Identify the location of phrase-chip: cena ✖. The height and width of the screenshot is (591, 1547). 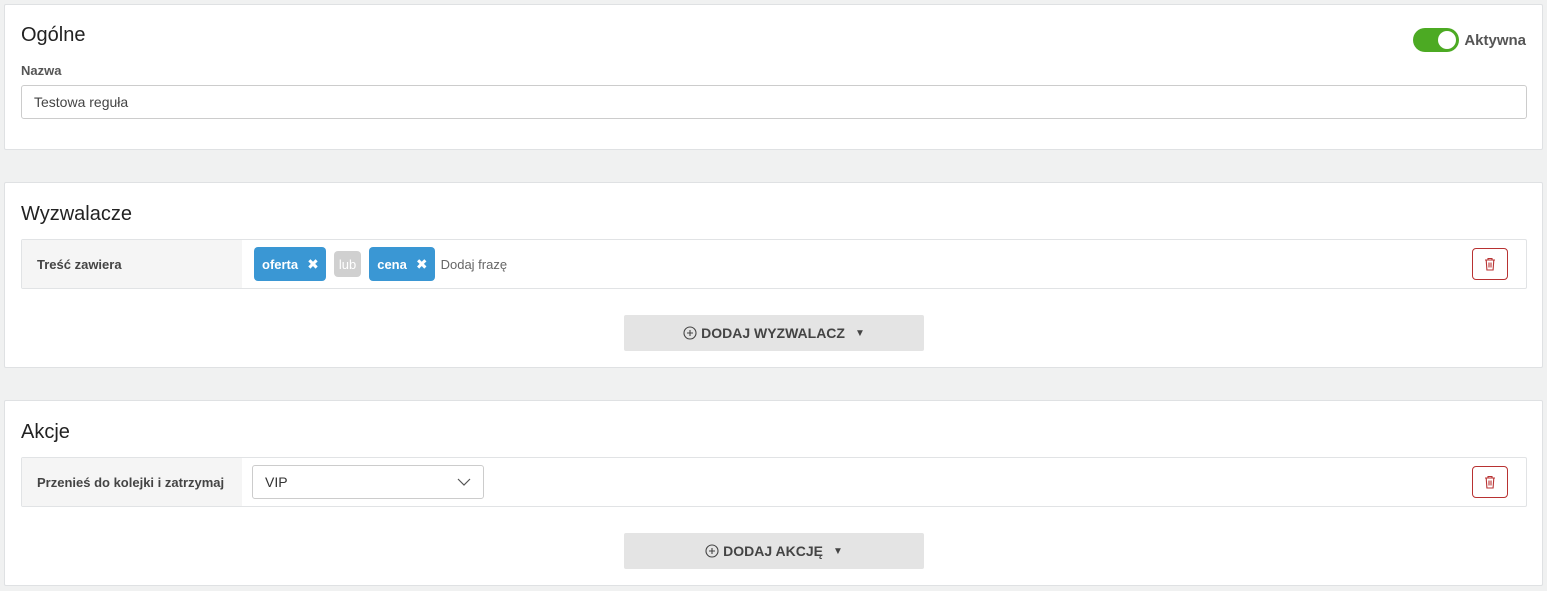
(402, 264).